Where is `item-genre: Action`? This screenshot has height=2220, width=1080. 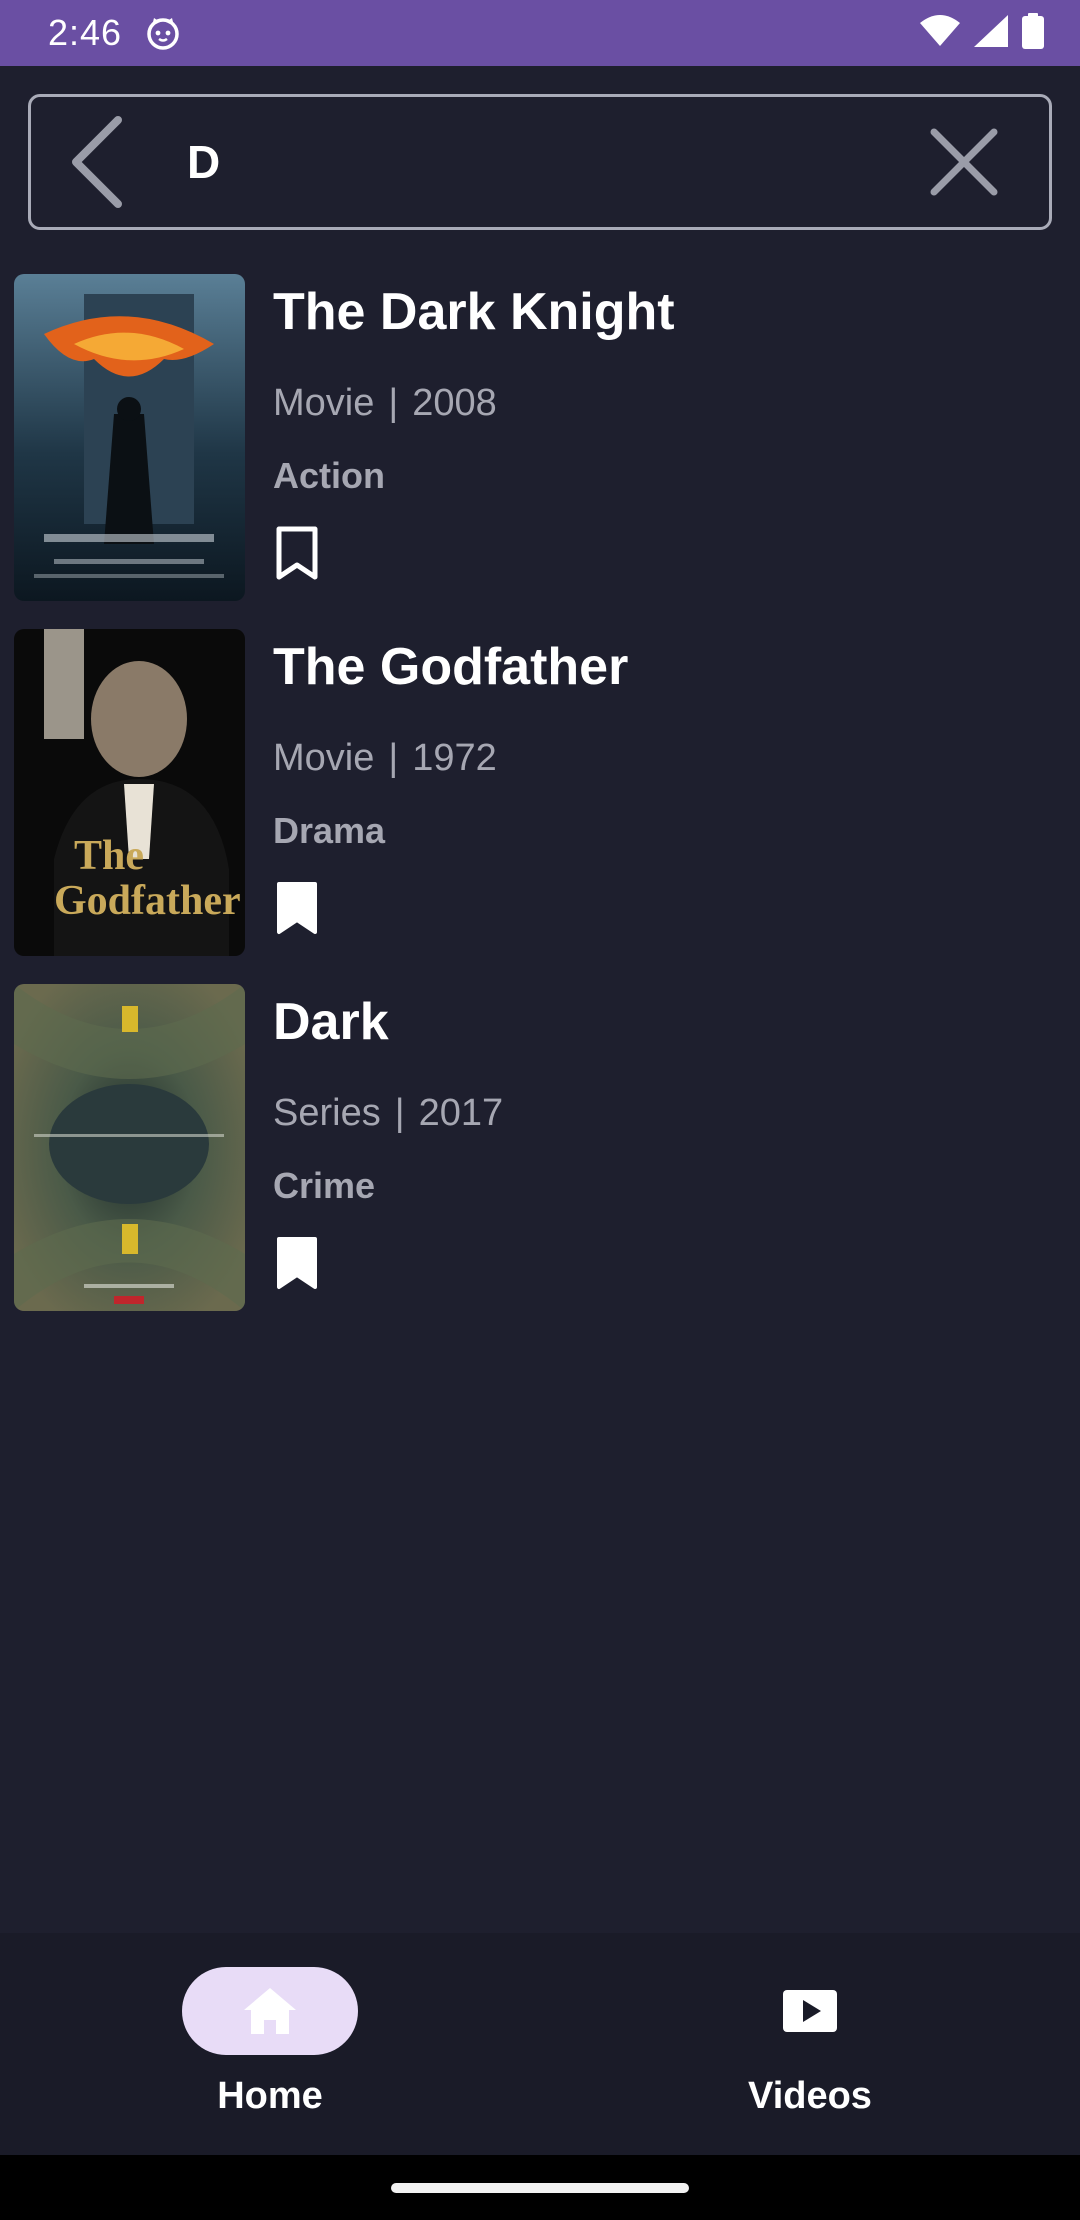 item-genre: Action is located at coordinates (329, 475).